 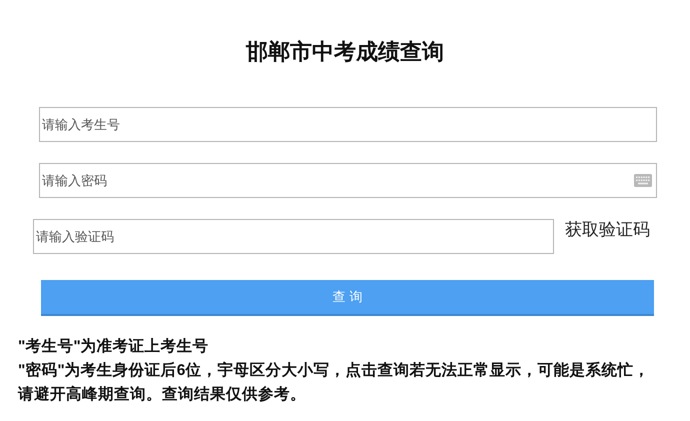 What do you see at coordinates (607, 229) in the screenshot?
I see `get-captcha-link: 获取验证码` at bounding box center [607, 229].